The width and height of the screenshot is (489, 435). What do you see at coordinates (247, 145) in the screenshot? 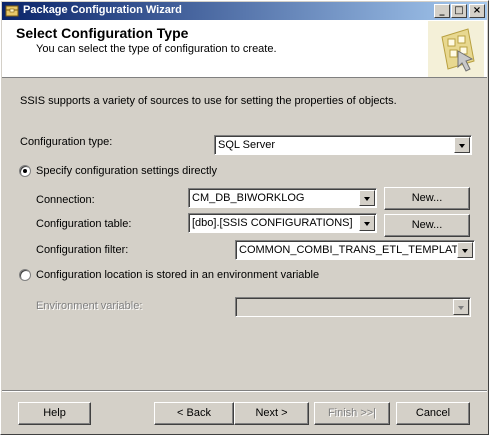
I see `configuration-type-value: SQL Server` at bounding box center [247, 145].